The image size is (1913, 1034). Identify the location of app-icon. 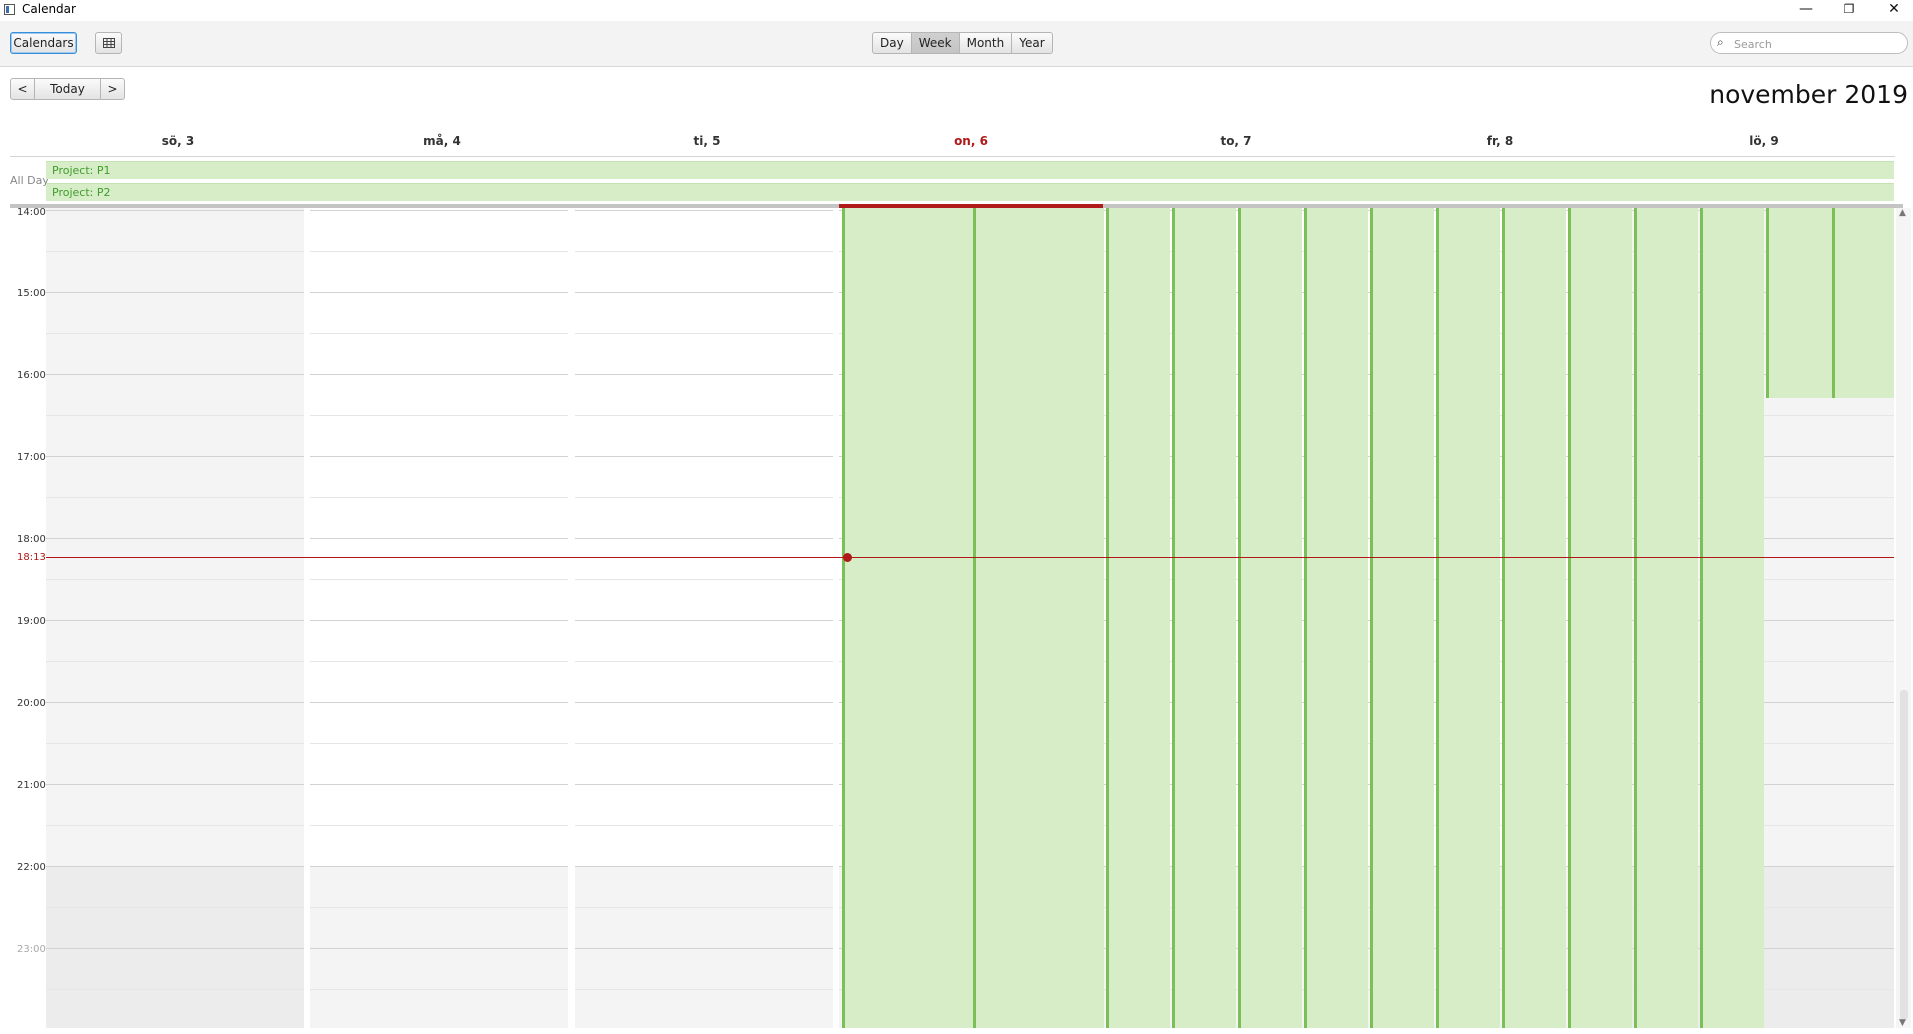
(9, 9).